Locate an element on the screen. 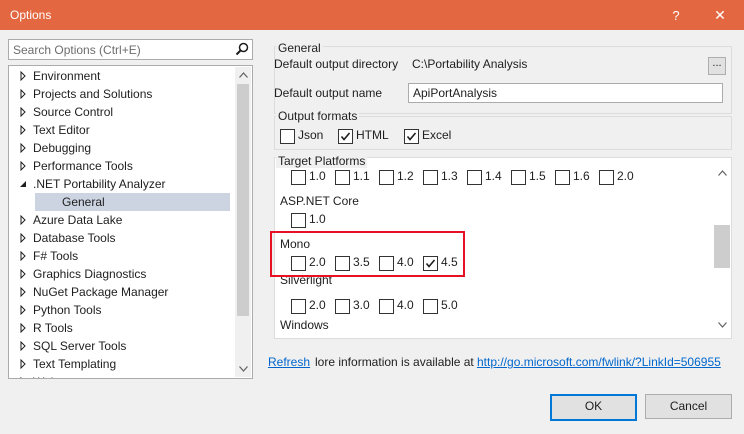  tree-item: Python Tools is located at coordinates (121, 310).